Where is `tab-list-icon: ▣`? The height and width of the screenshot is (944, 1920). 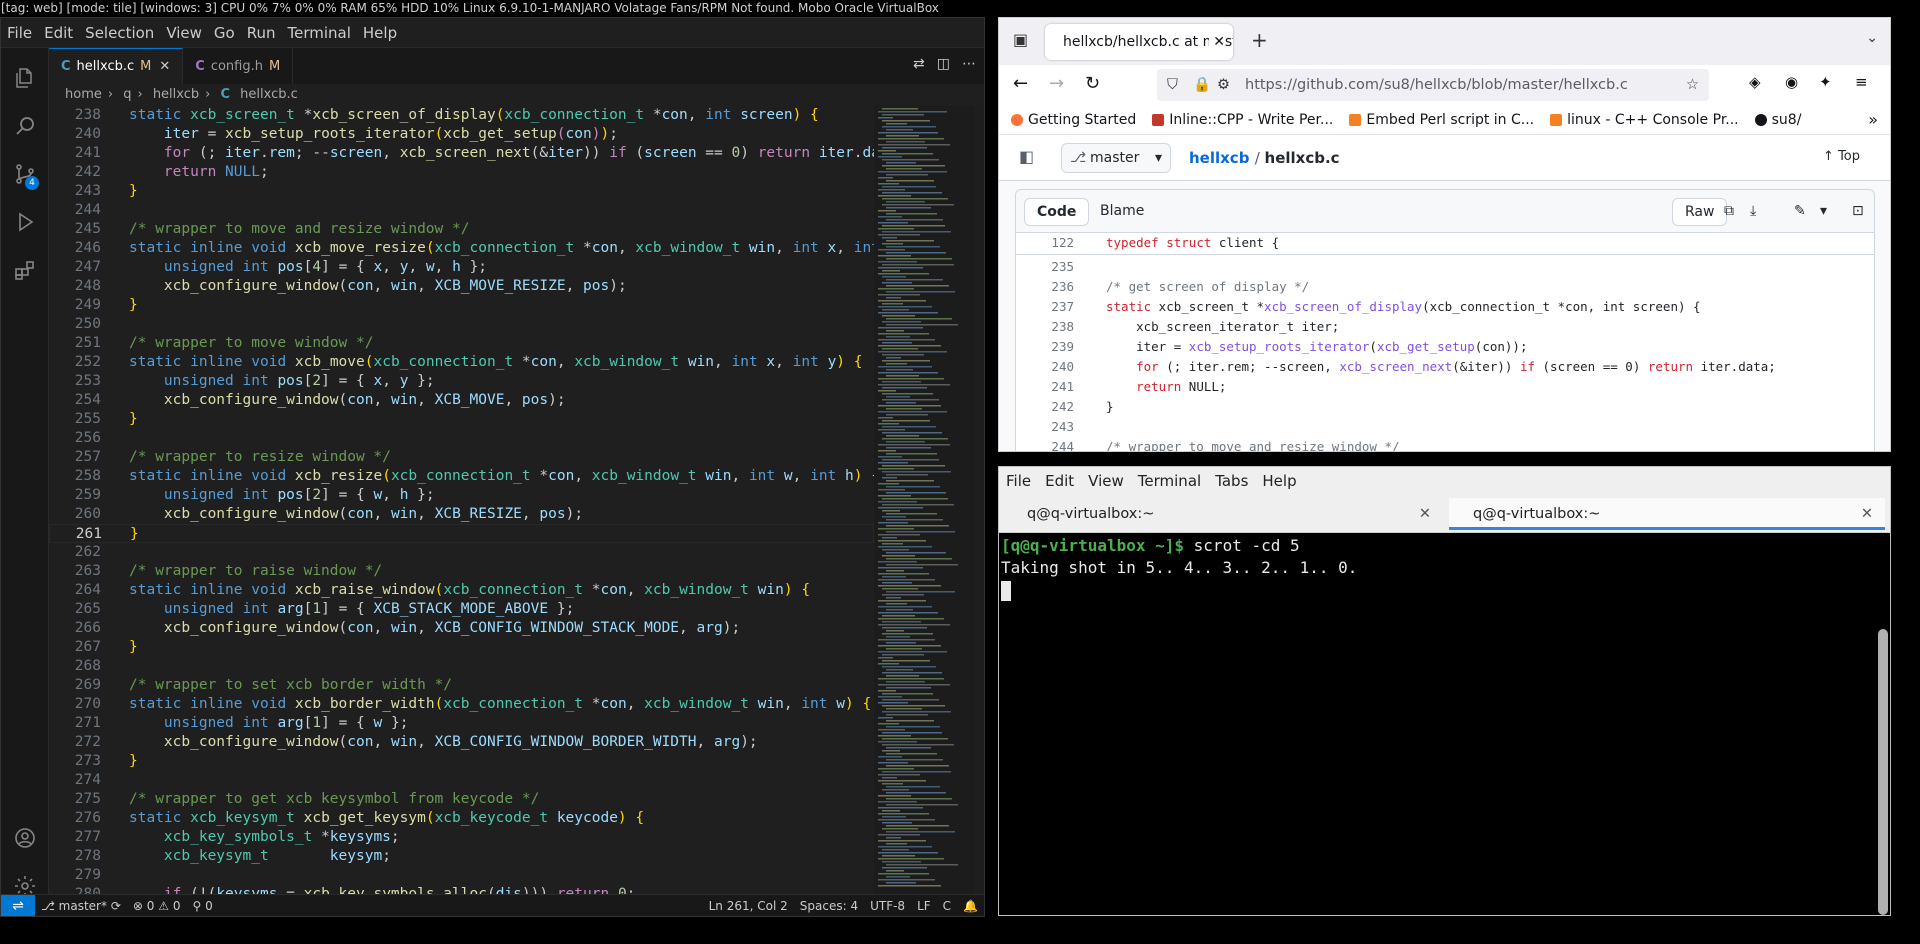 tab-list-icon: ▣ is located at coordinates (1020, 39).